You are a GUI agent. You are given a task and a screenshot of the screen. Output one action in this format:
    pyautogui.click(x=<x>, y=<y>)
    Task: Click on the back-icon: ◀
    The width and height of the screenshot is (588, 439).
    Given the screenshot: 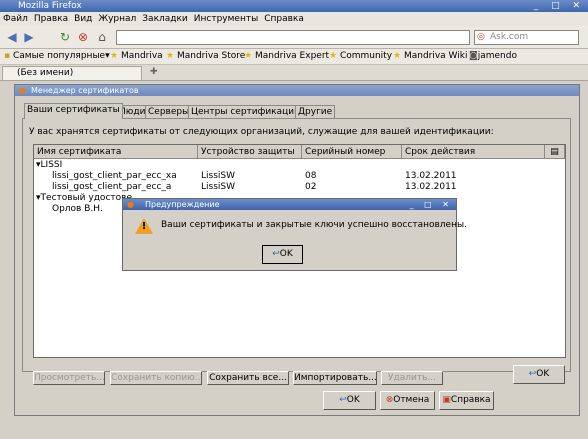 What is the action you would take?
    pyautogui.click(x=12, y=37)
    